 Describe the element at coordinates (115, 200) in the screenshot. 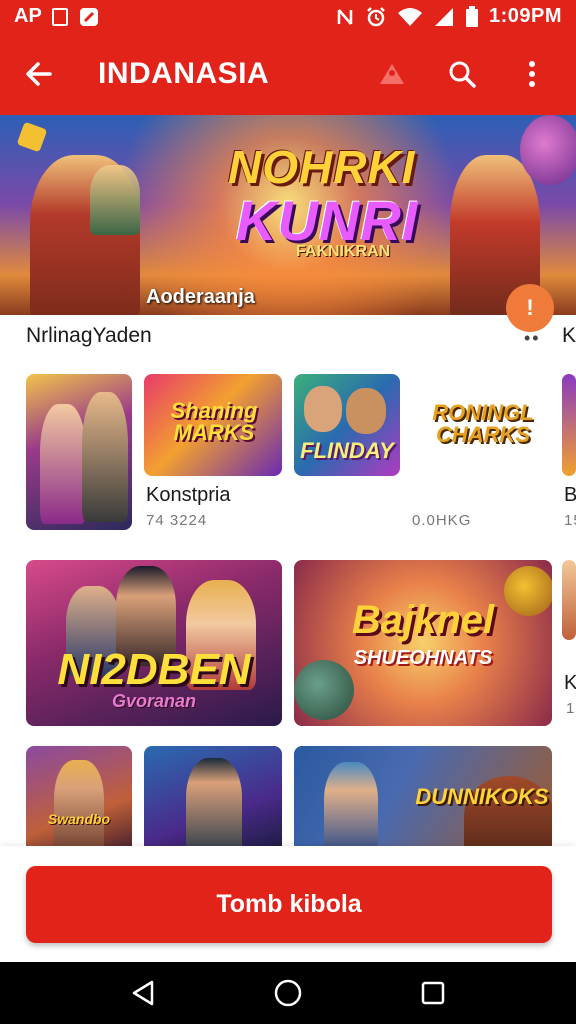

I see `hero-character-left-small` at that location.